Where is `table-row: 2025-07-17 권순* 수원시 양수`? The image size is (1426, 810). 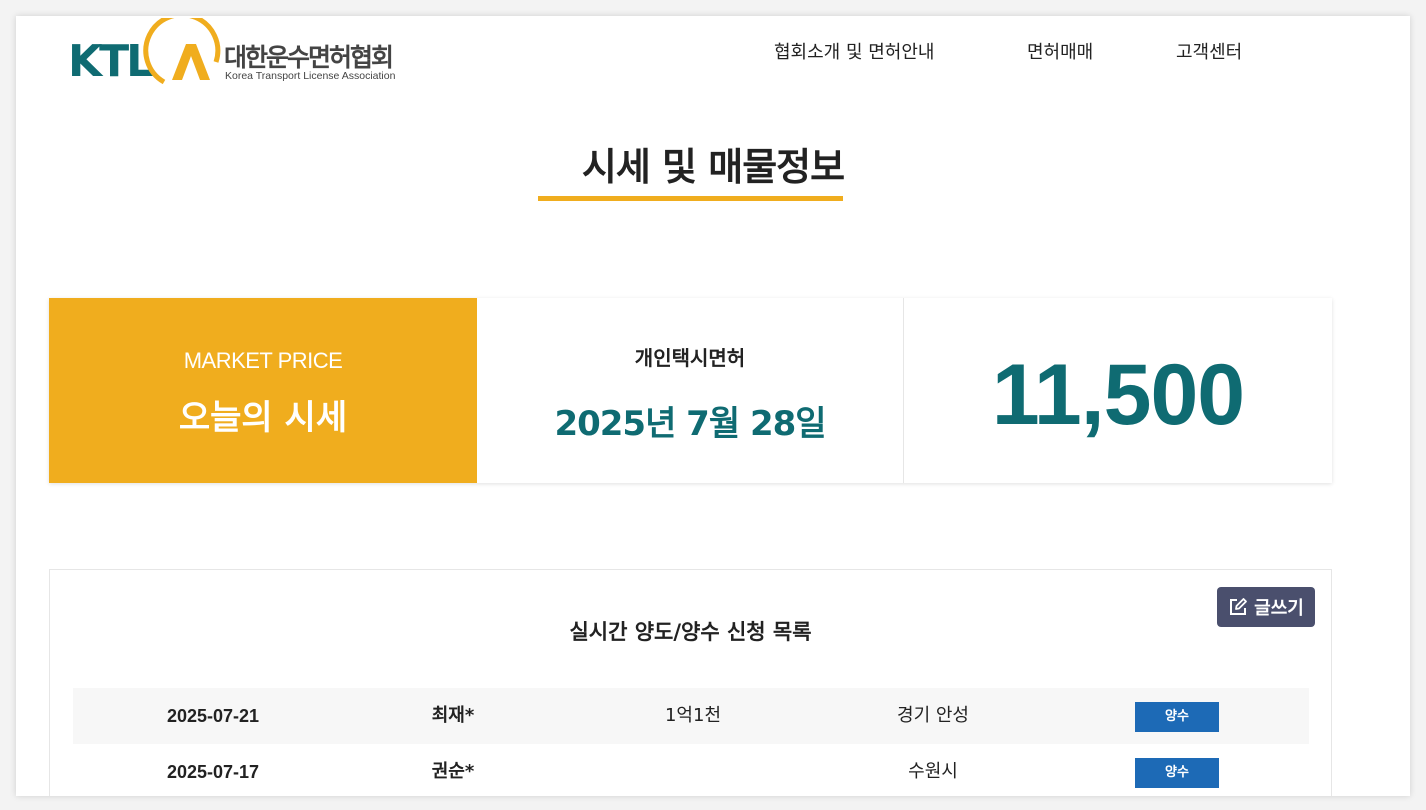
table-row: 2025-07-17 권순* 수원시 양수 is located at coordinates (691, 770).